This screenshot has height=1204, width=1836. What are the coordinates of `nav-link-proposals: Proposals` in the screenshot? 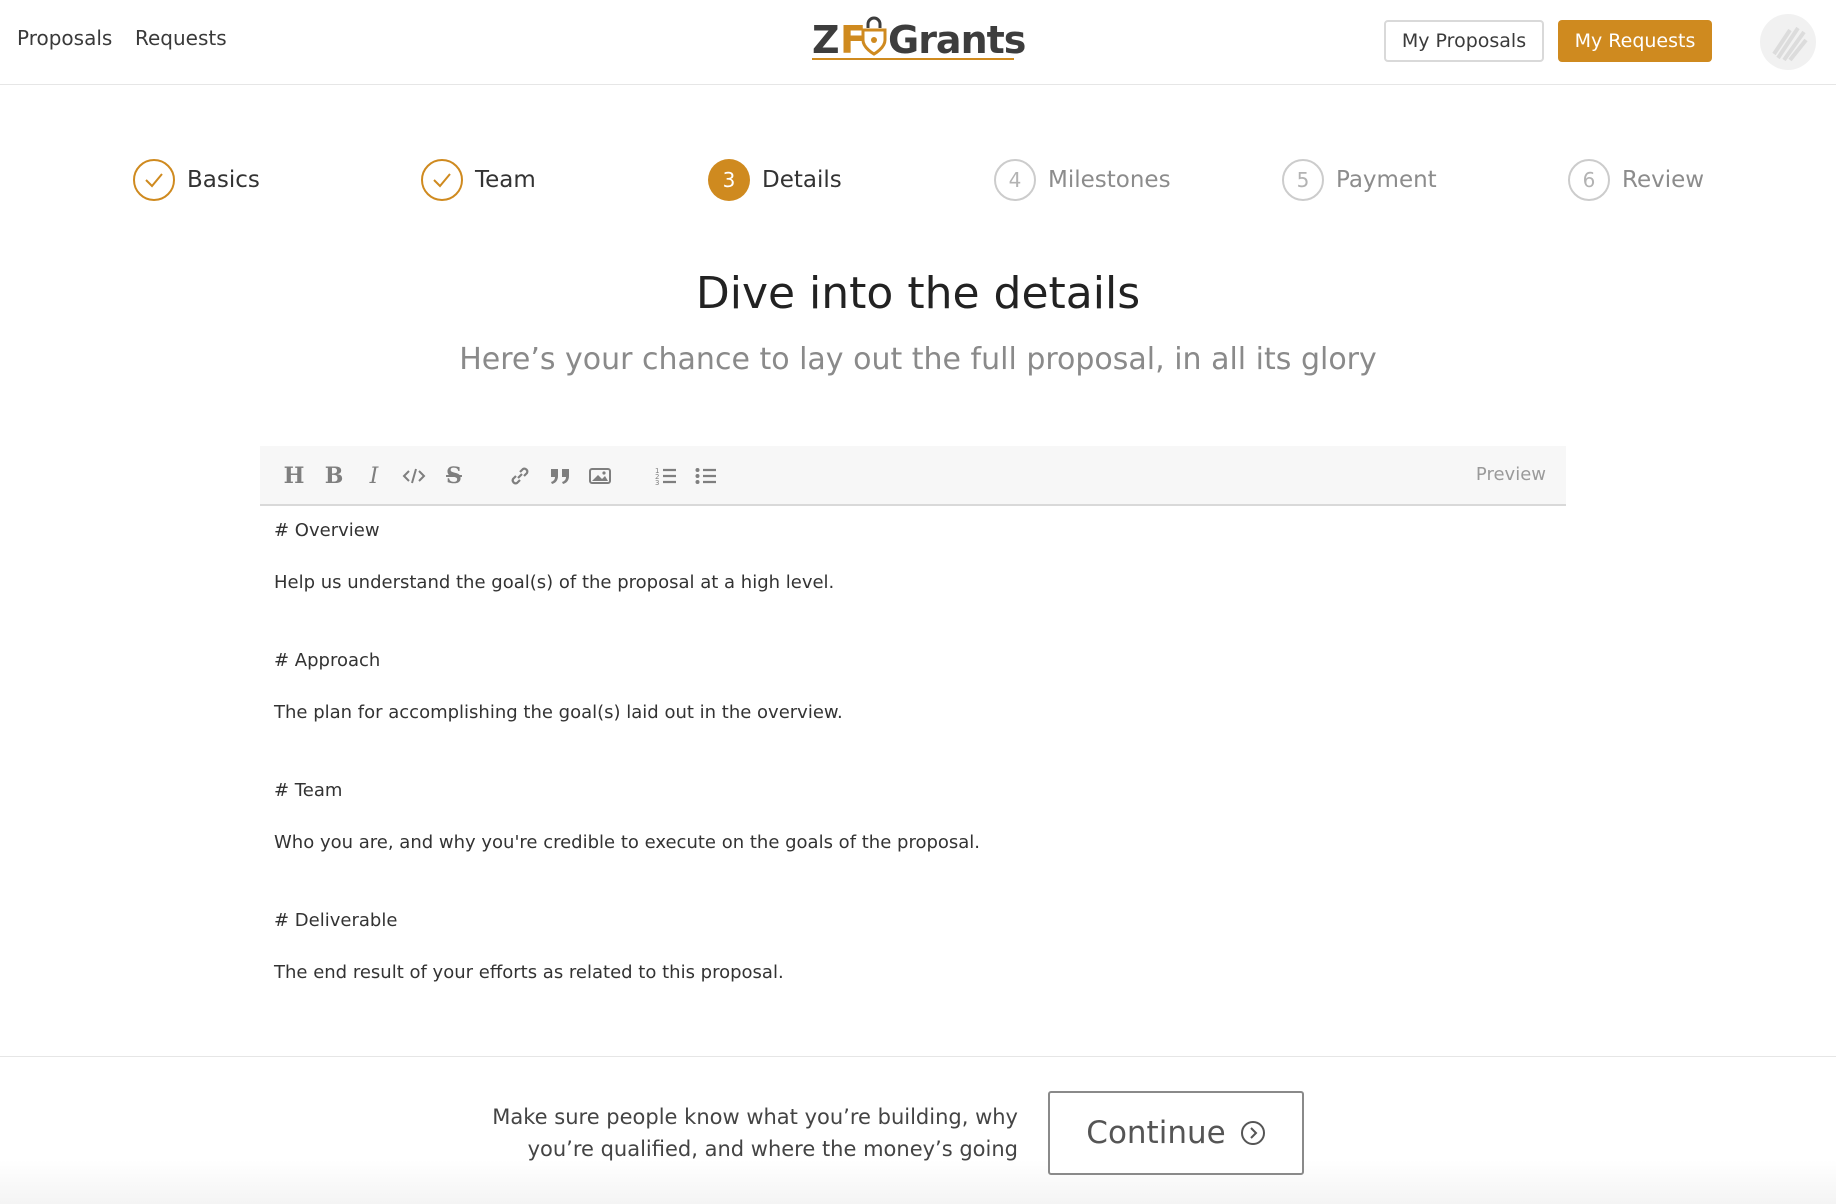 It's located at (64, 38).